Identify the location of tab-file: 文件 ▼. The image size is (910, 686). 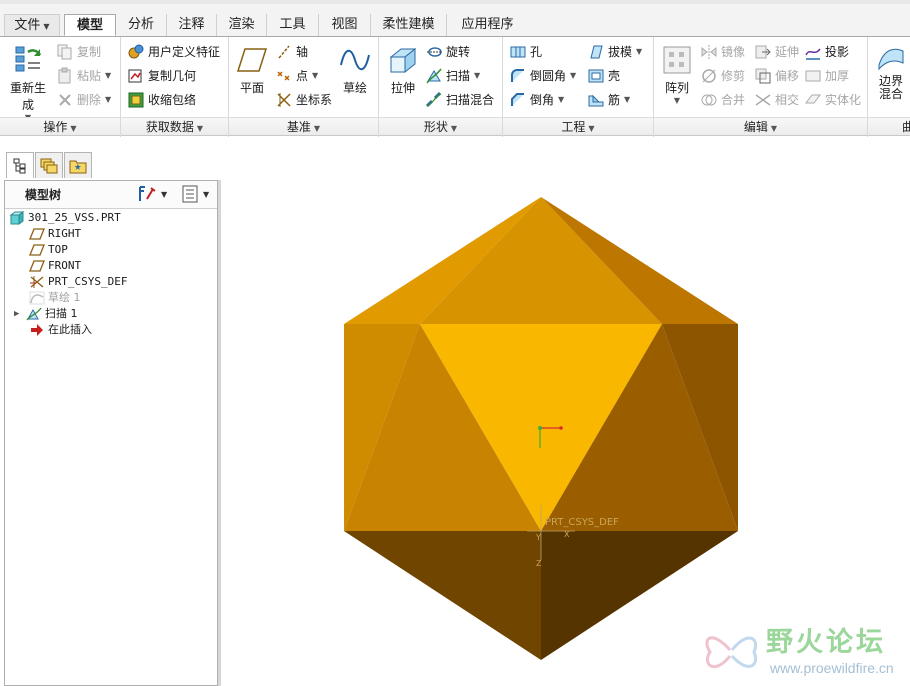
(32, 25).